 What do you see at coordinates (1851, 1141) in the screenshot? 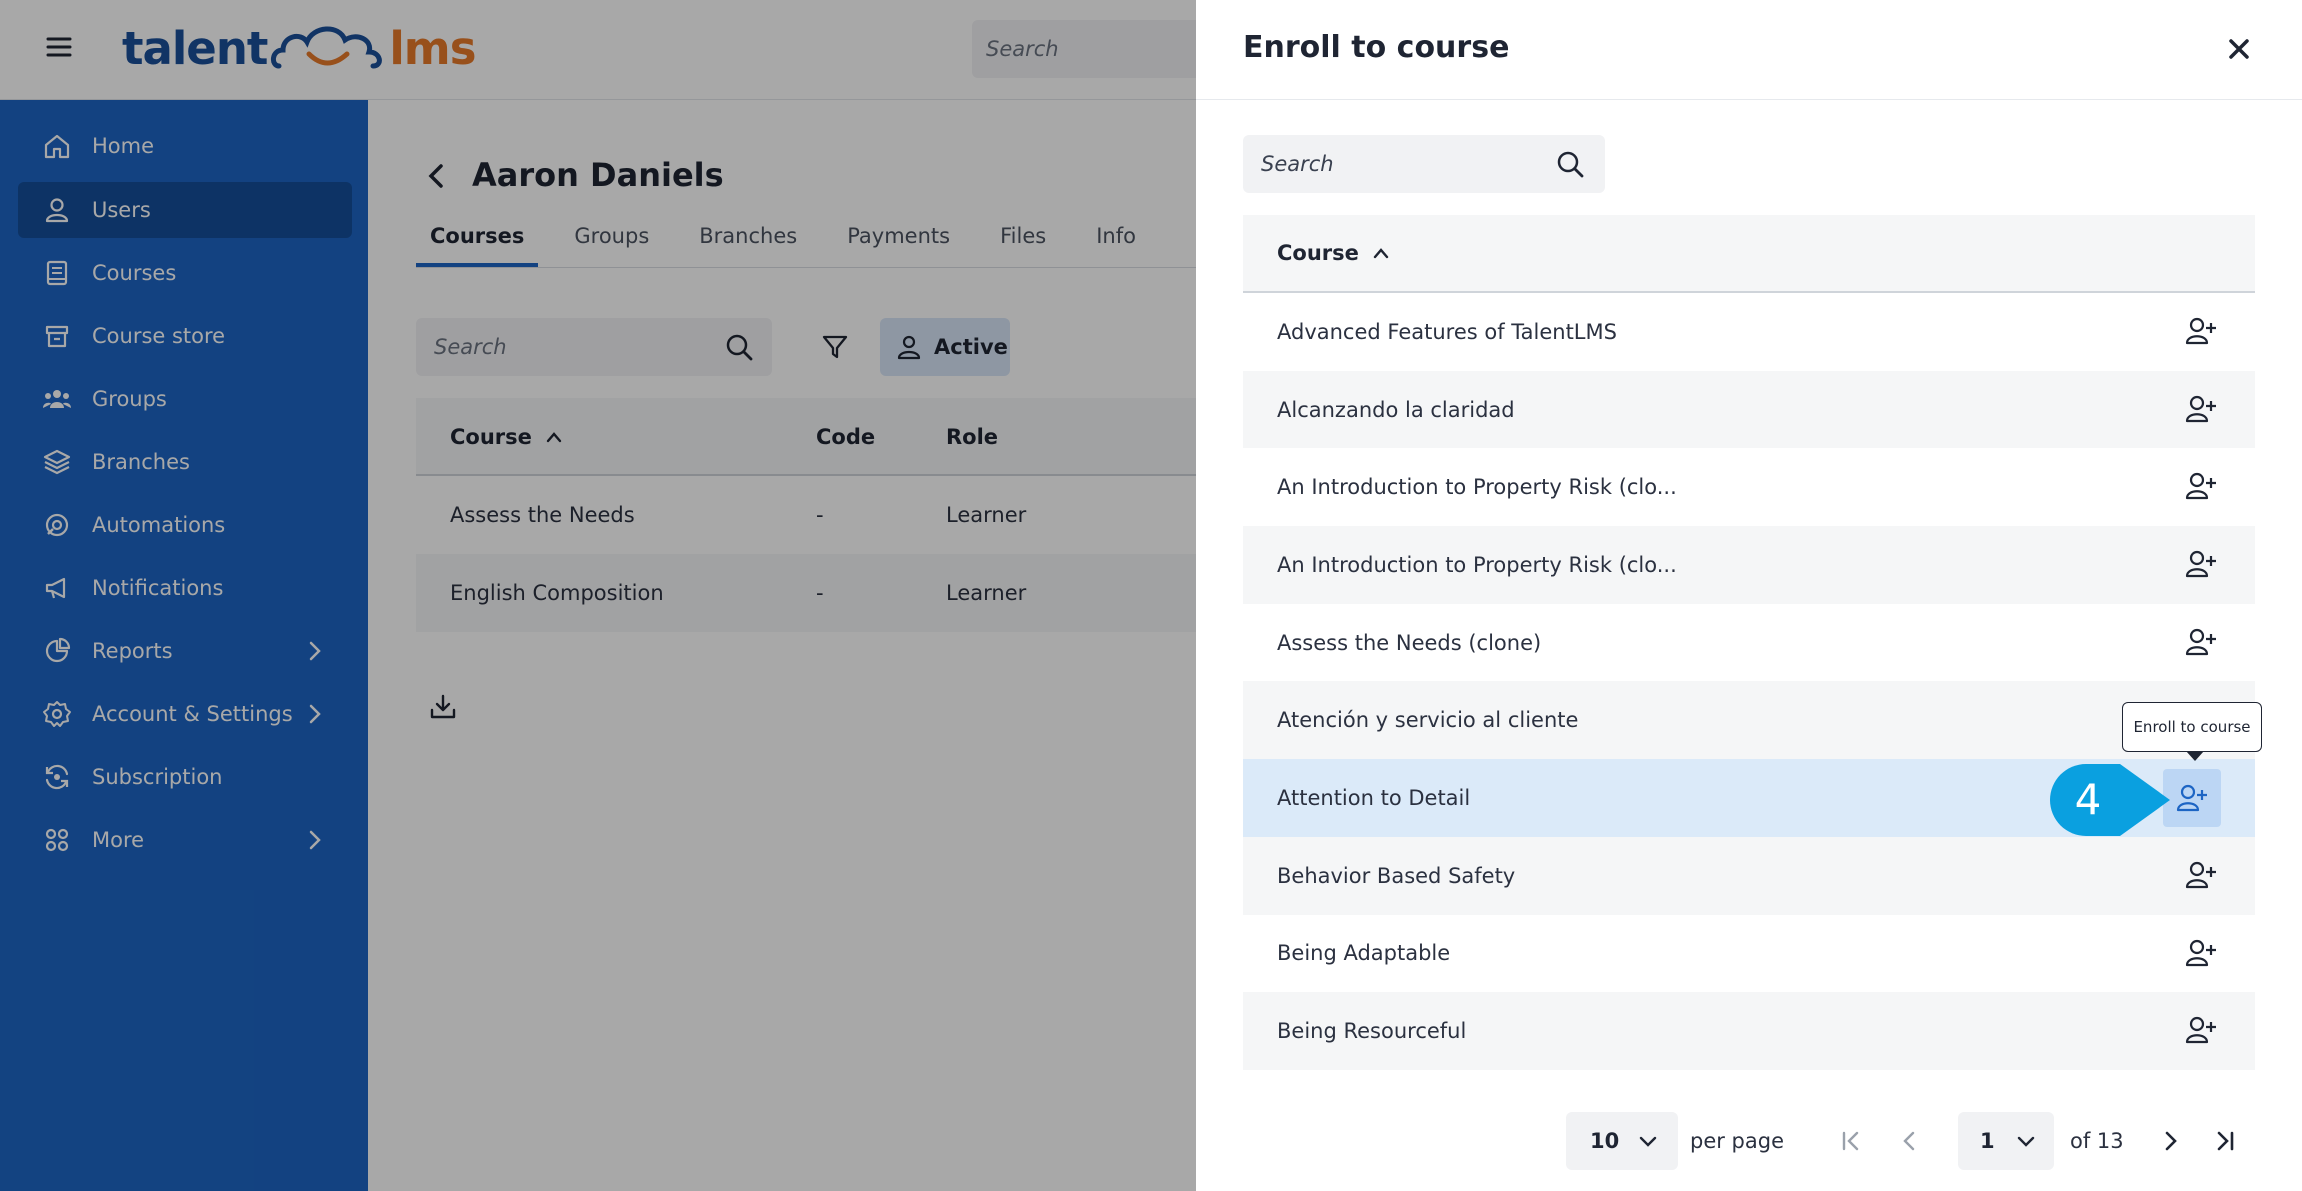
I see `first-page-icon` at bounding box center [1851, 1141].